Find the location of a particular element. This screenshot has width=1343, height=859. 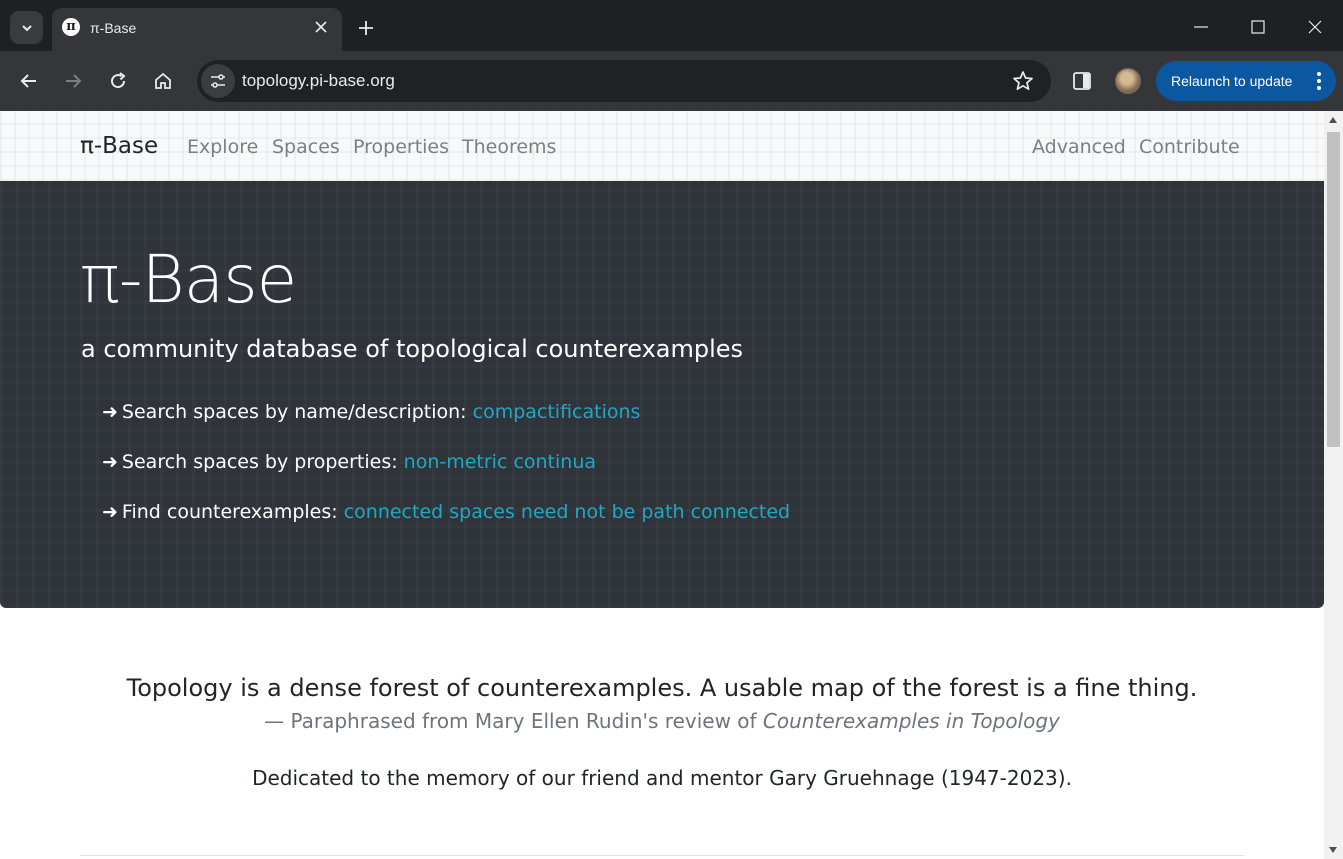

more-vert-icon is located at coordinates (1319, 81).